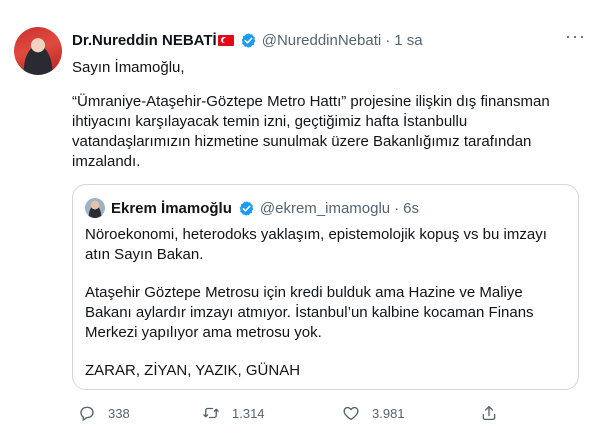 The height and width of the screenshot is (433, 600). What do you see at coordinates (351, 413) in the screenshot?
I see `heart-icon` at bounding box center [351, 413].